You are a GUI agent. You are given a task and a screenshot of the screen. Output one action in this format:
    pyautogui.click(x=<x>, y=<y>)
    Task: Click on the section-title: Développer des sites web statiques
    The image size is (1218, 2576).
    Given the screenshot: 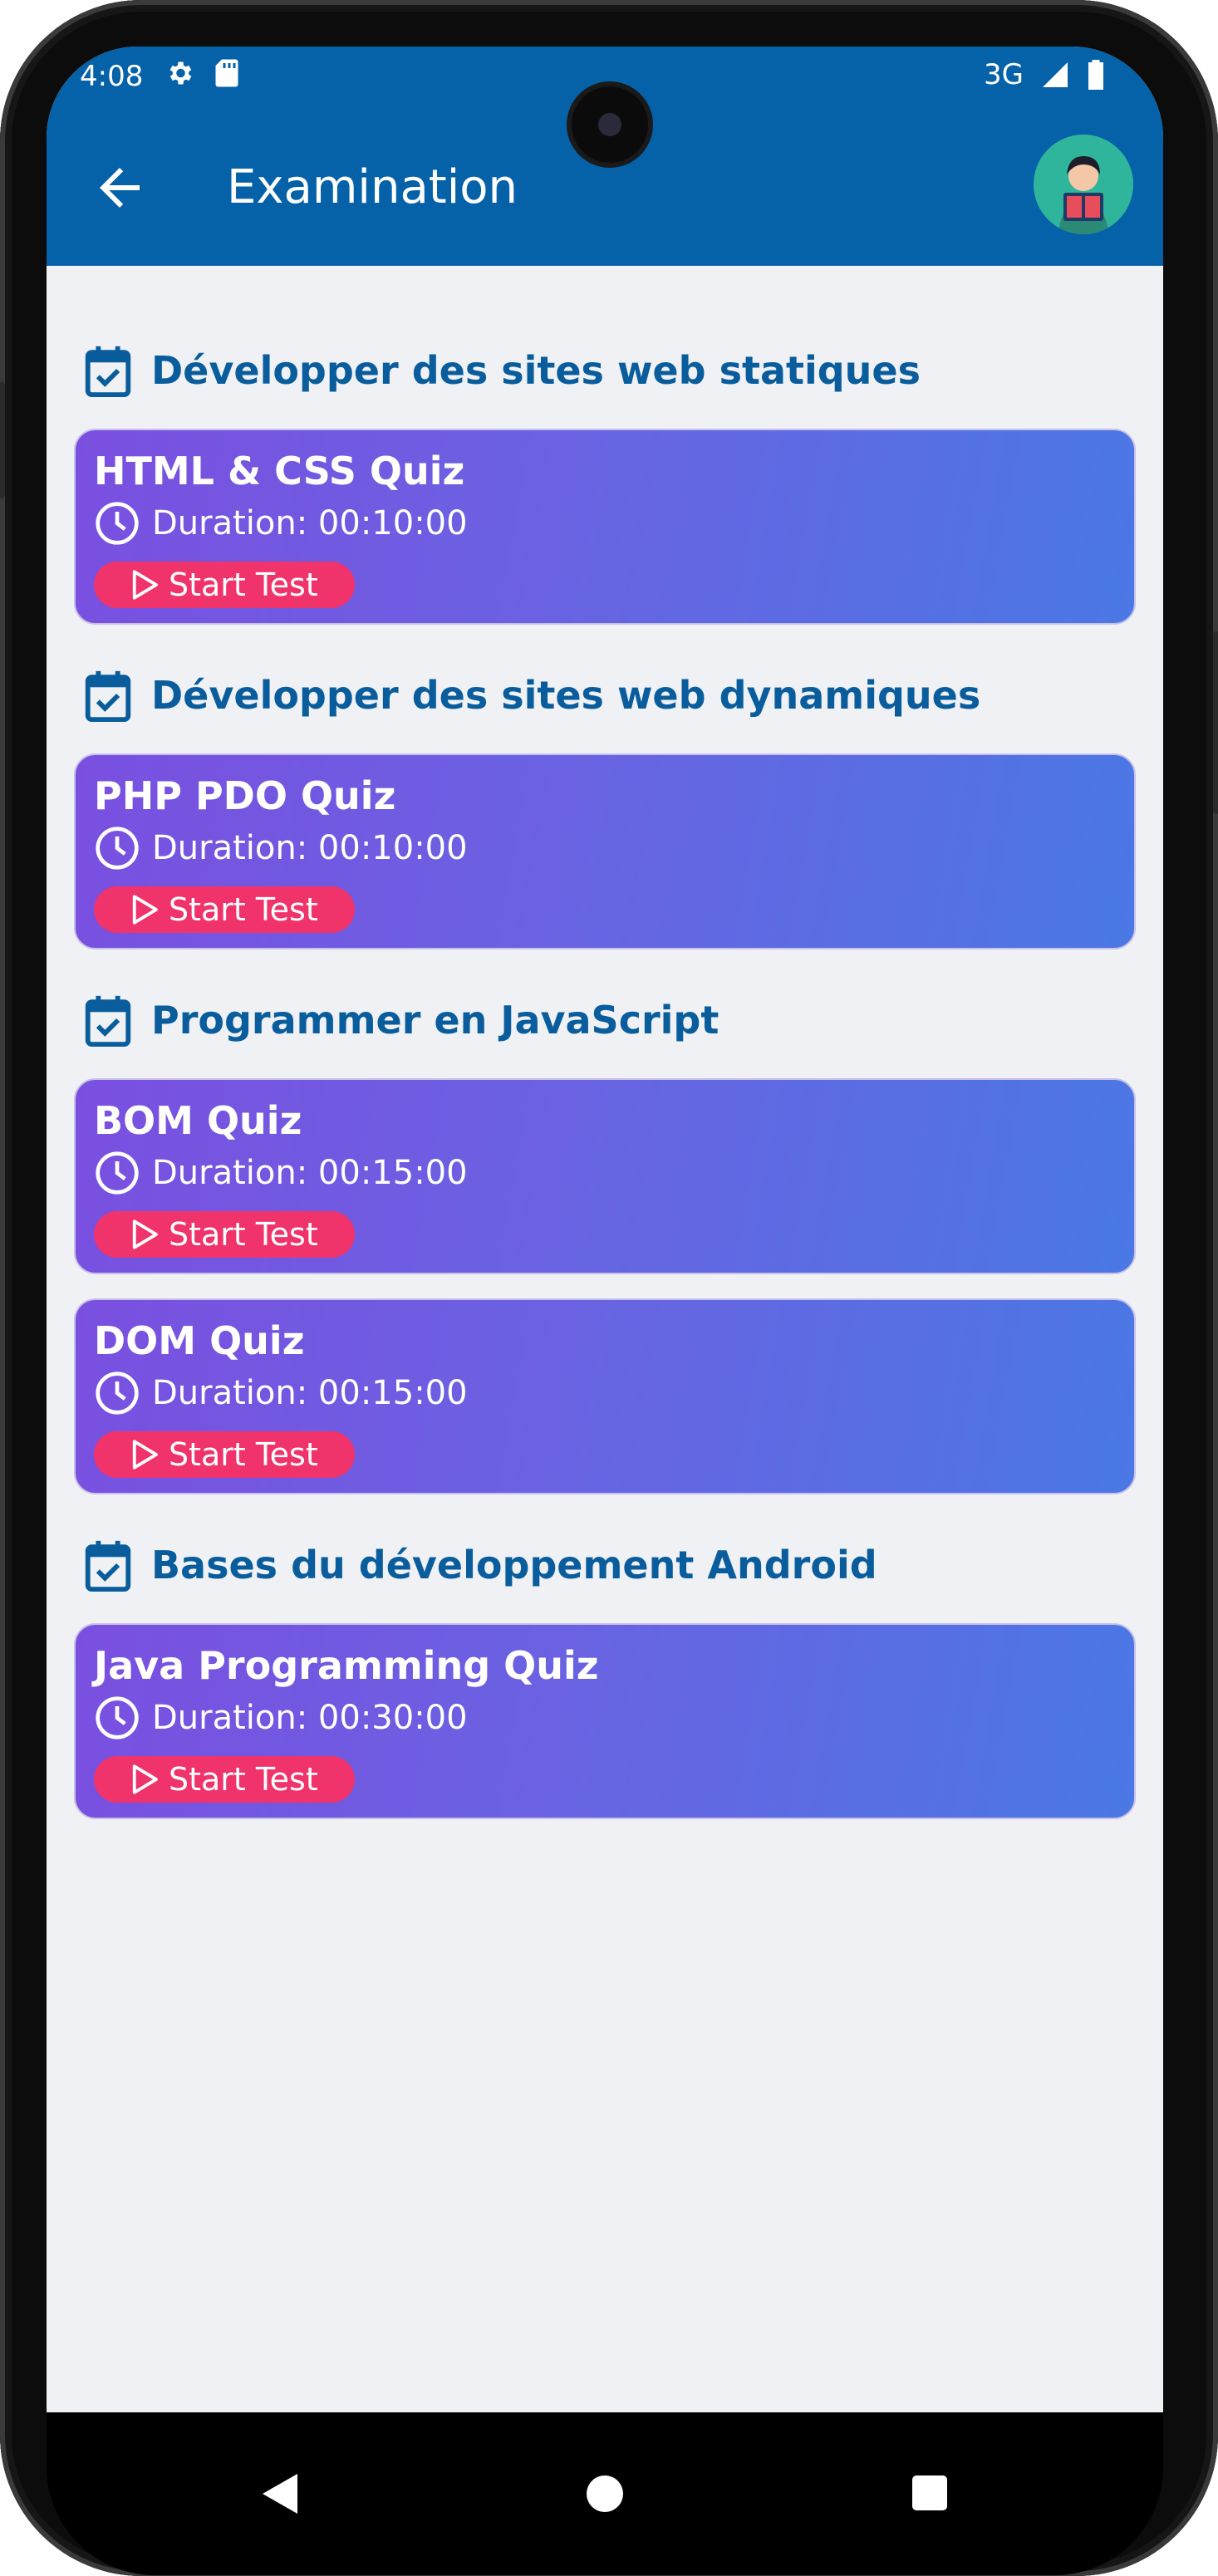 What is the action you would take?
    pyautogui.click(x=536, y=370)
    